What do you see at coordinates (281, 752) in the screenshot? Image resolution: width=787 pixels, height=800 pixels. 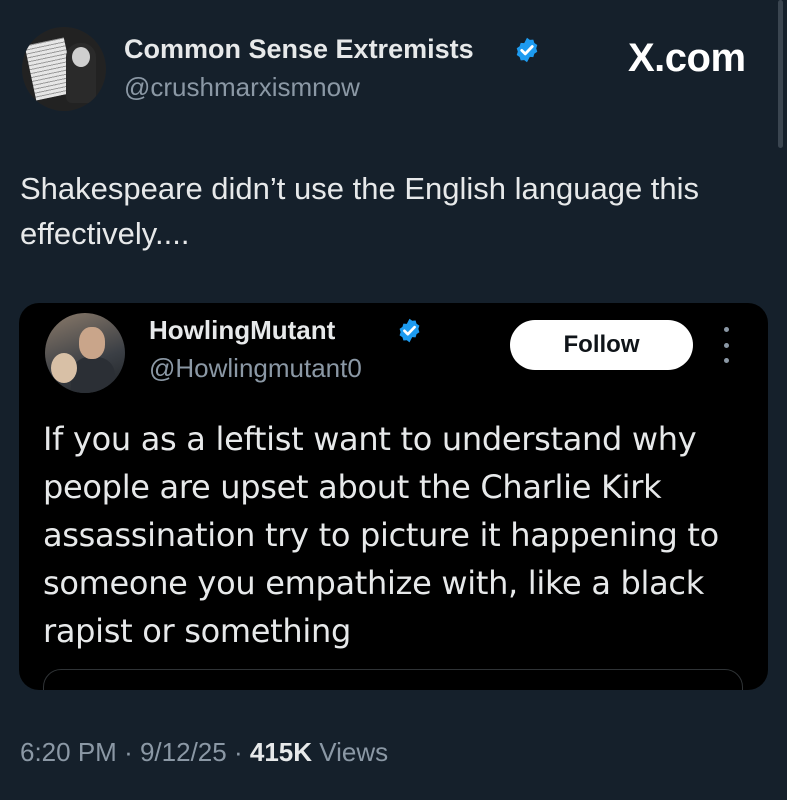 I see `views-count: 415K` at bounding box center [281, 752].